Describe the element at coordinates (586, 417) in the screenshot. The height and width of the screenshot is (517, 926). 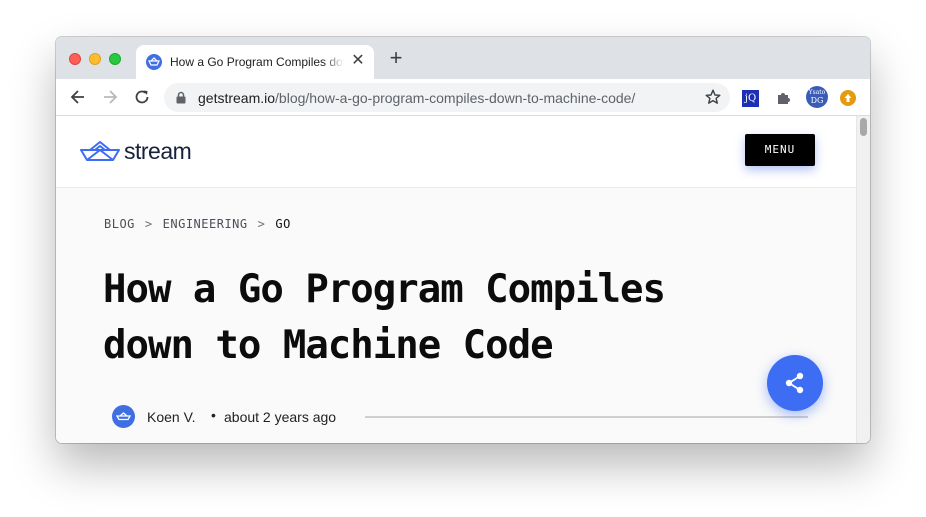
I see `meta-divider` at that location.